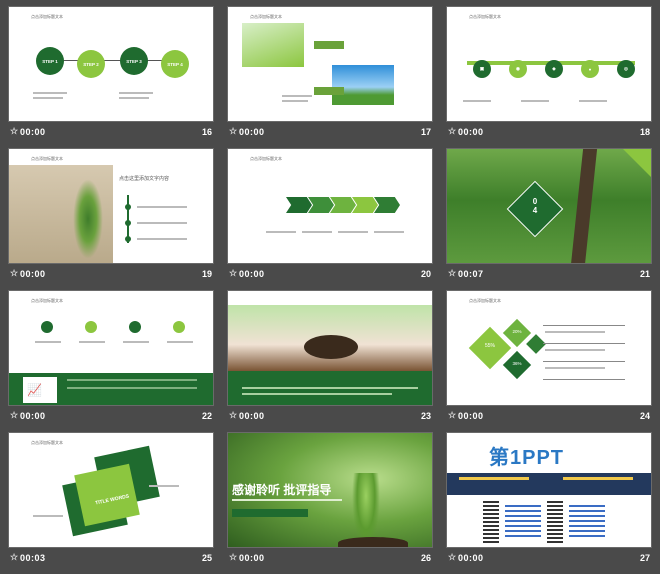 Image resolution: width=660 pixels, height=574 pixels. I want to click on percent-label: 36%, so click(517, 363).